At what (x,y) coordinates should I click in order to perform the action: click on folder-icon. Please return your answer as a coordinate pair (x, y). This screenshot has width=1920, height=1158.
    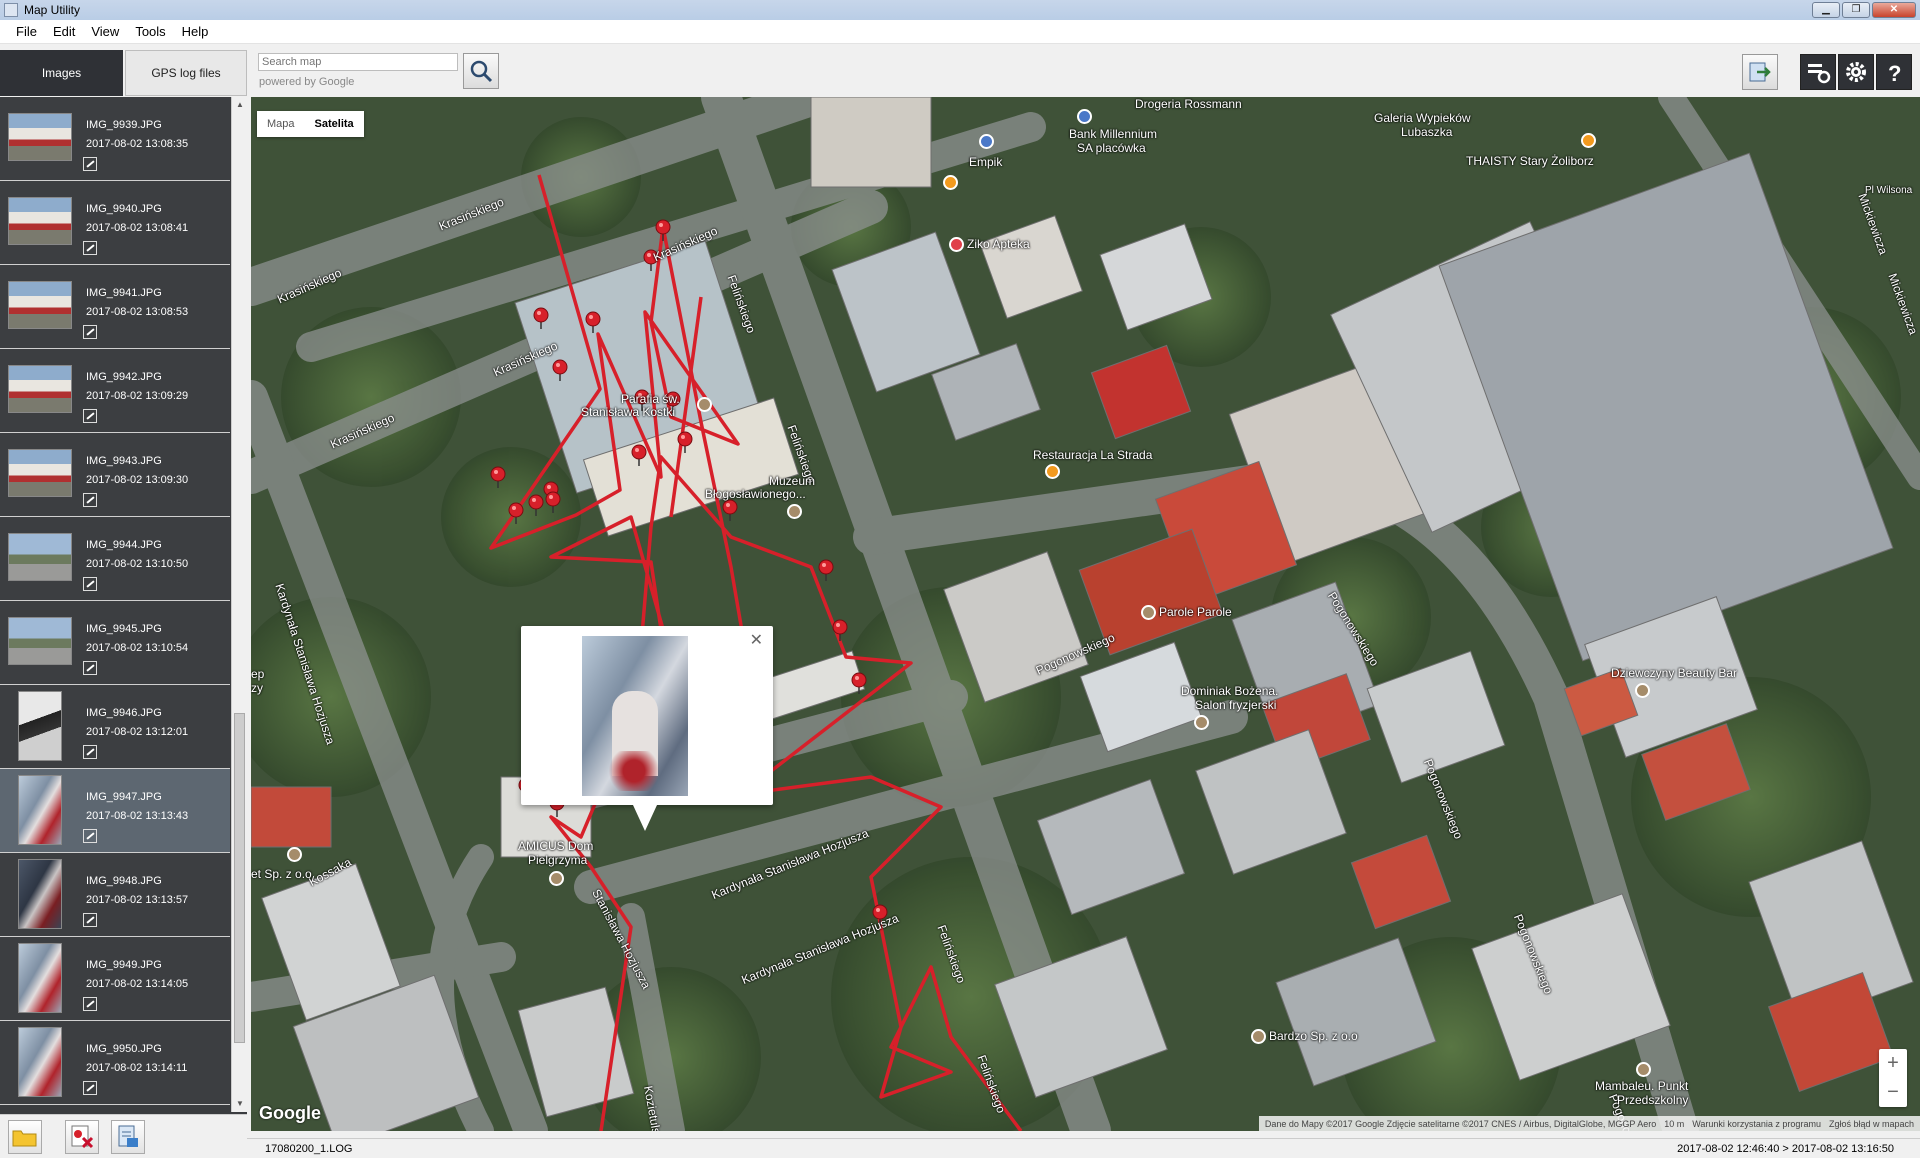
    Looking at the image, I should click on (24, 1138).